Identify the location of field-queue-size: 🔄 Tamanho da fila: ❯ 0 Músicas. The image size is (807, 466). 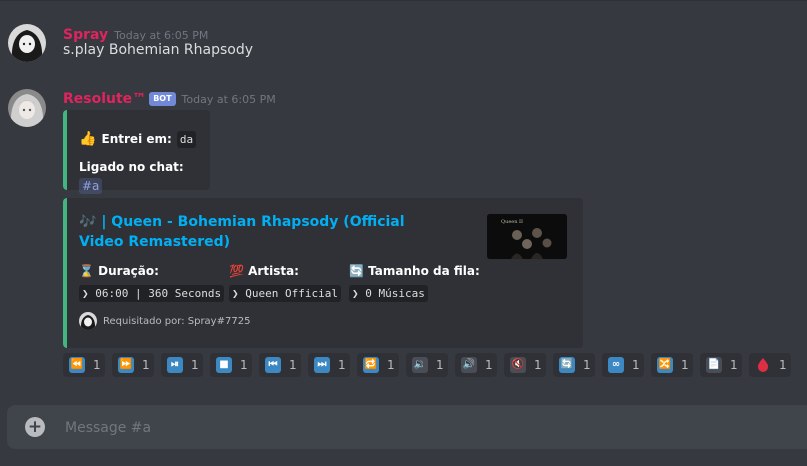
(414, 283).